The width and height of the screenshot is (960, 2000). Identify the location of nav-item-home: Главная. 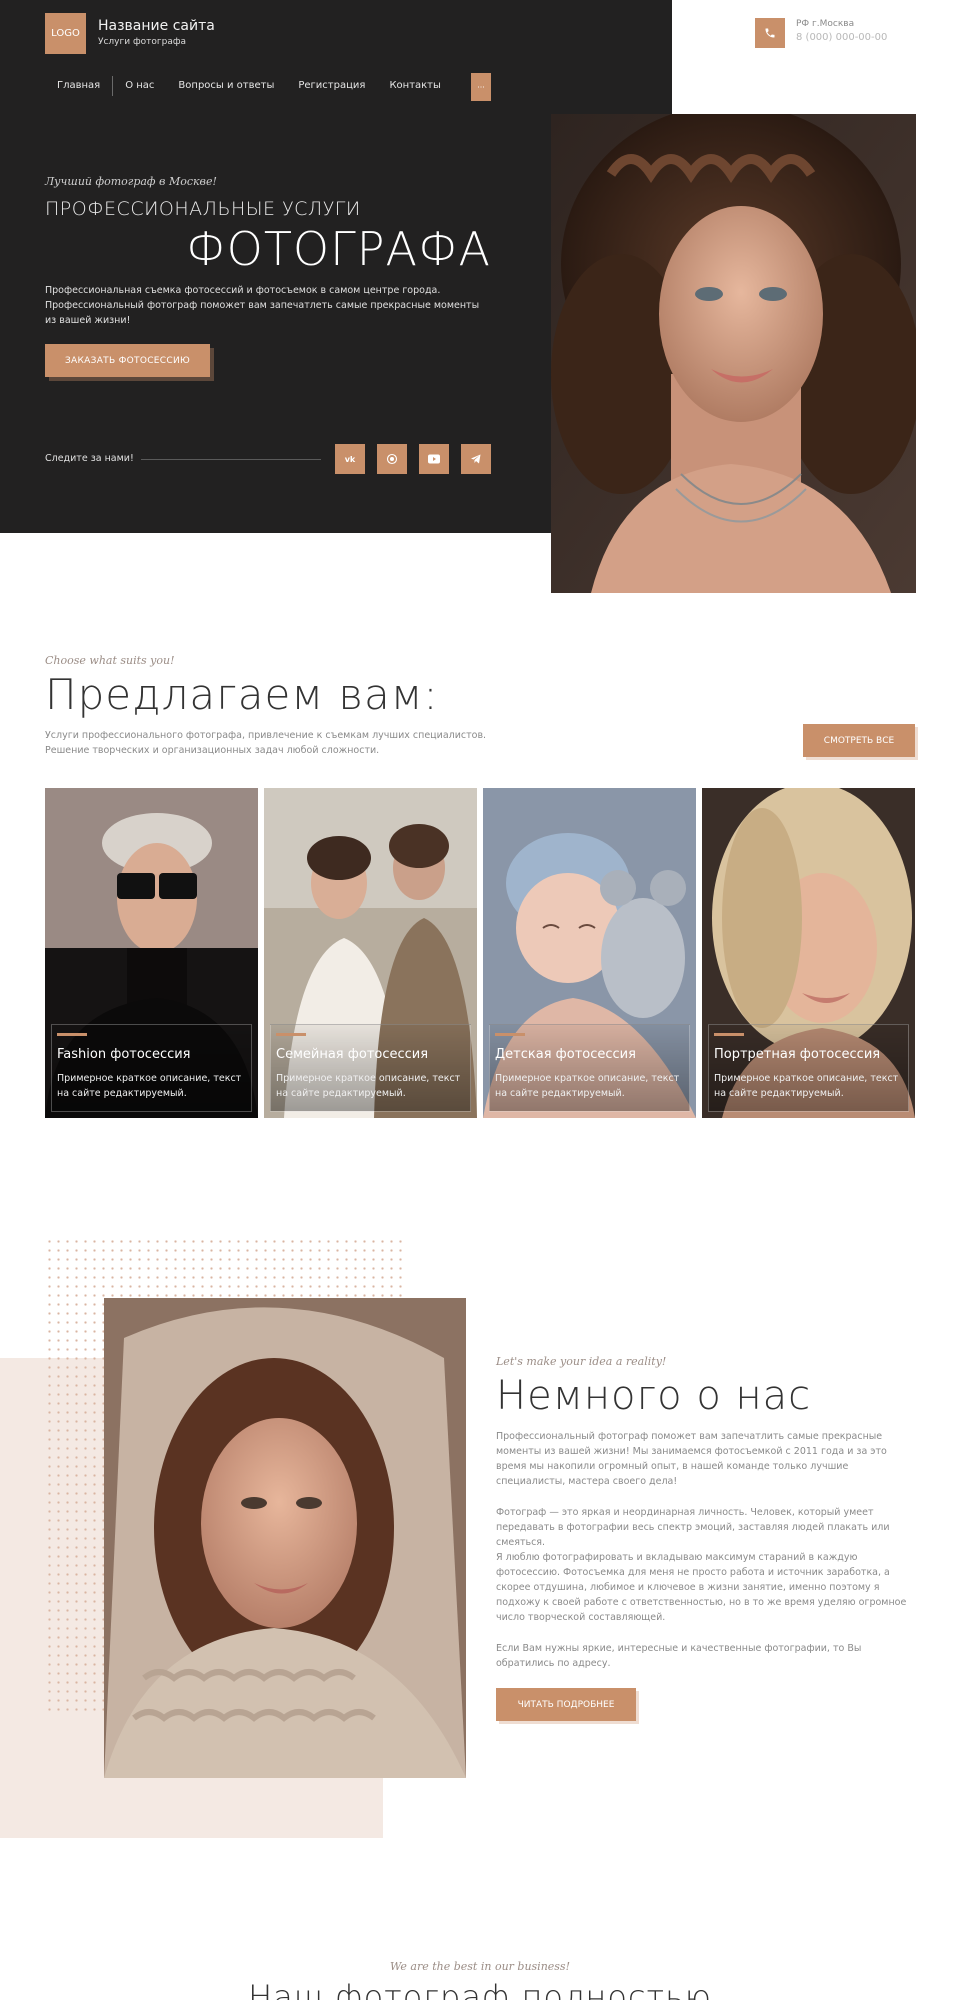
(79, 86).